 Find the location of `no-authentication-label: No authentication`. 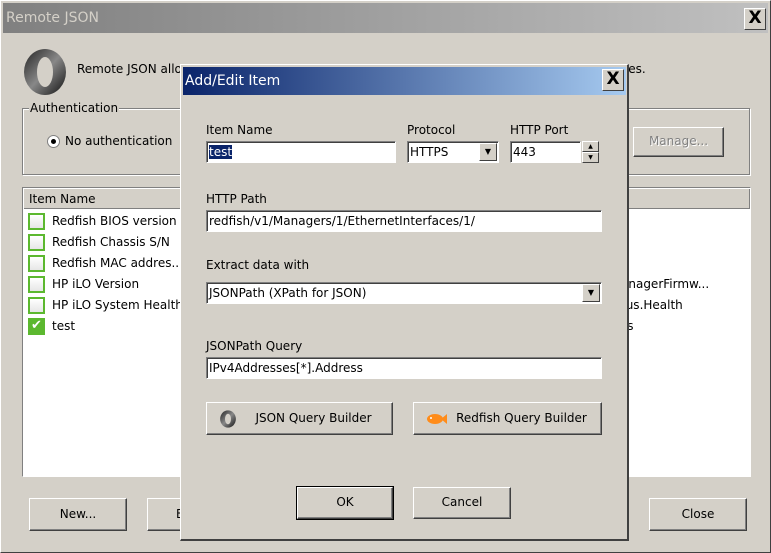

no-authentication-label: No authentication is located at coordinates (118, 141).